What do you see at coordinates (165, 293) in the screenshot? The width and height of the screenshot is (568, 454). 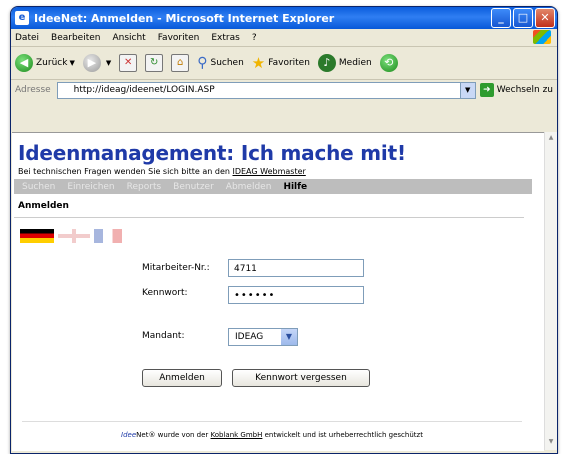 I see `password-label: Kennwort:` at bounding box center [165, 293].